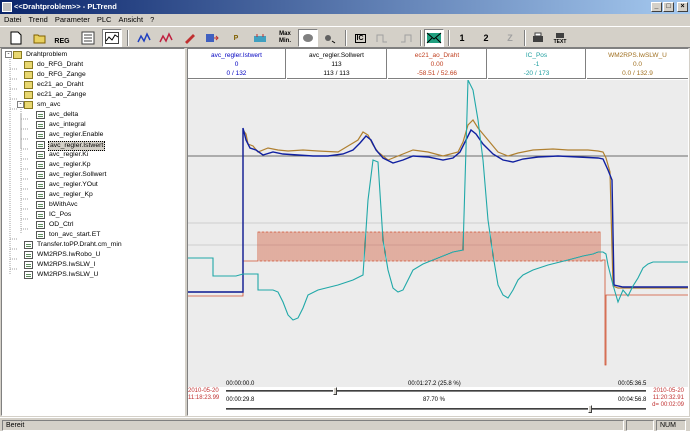  Describe the element at coordinates (668, 398) in the screenshot. I see `end-time: 11:20:32.91` at that location.